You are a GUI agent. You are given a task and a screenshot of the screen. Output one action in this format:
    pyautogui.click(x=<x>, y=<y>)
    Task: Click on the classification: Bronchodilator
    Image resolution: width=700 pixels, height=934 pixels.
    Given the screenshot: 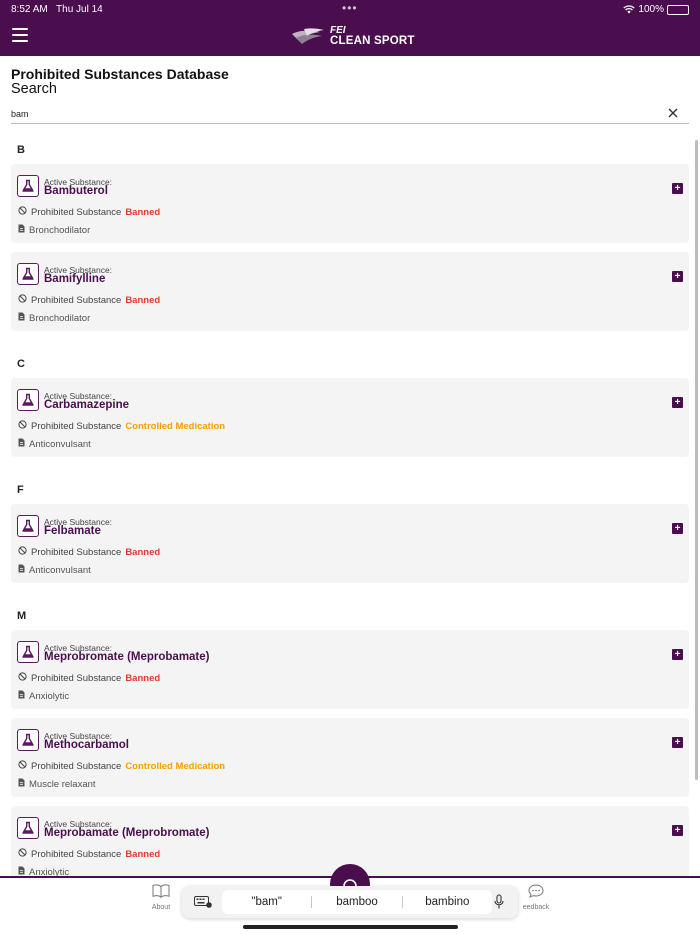 What is the action you would take?
    pyautogui.click(x=54, y=230)
    